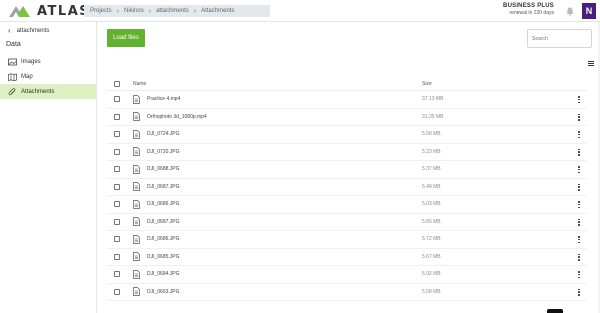 This screenshot has height=313, width=600. I want to click on file-size: 5.48 MB, so click(431, 186).